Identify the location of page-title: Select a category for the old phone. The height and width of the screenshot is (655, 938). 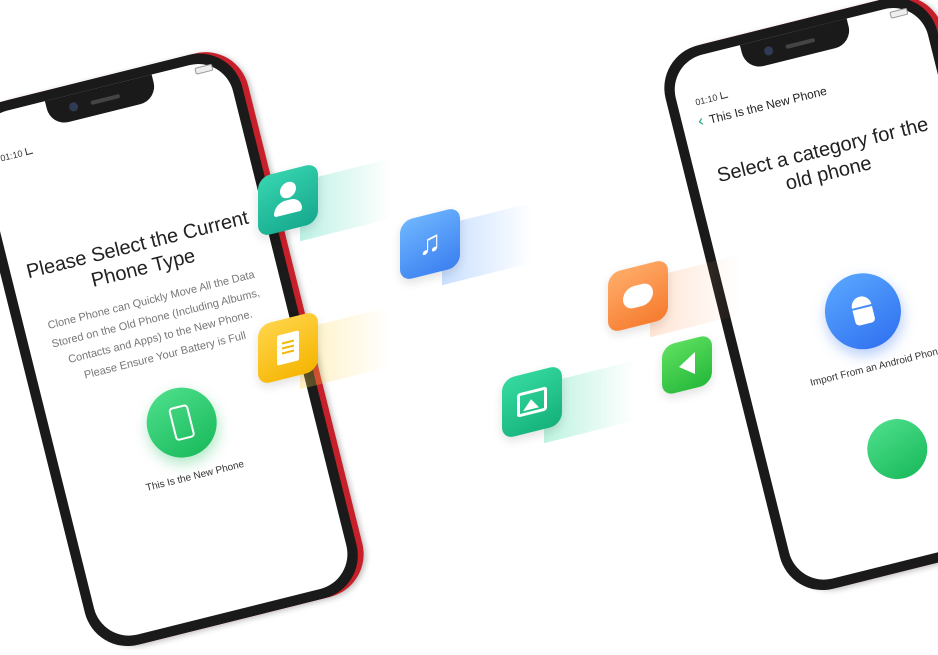
(816, 161).